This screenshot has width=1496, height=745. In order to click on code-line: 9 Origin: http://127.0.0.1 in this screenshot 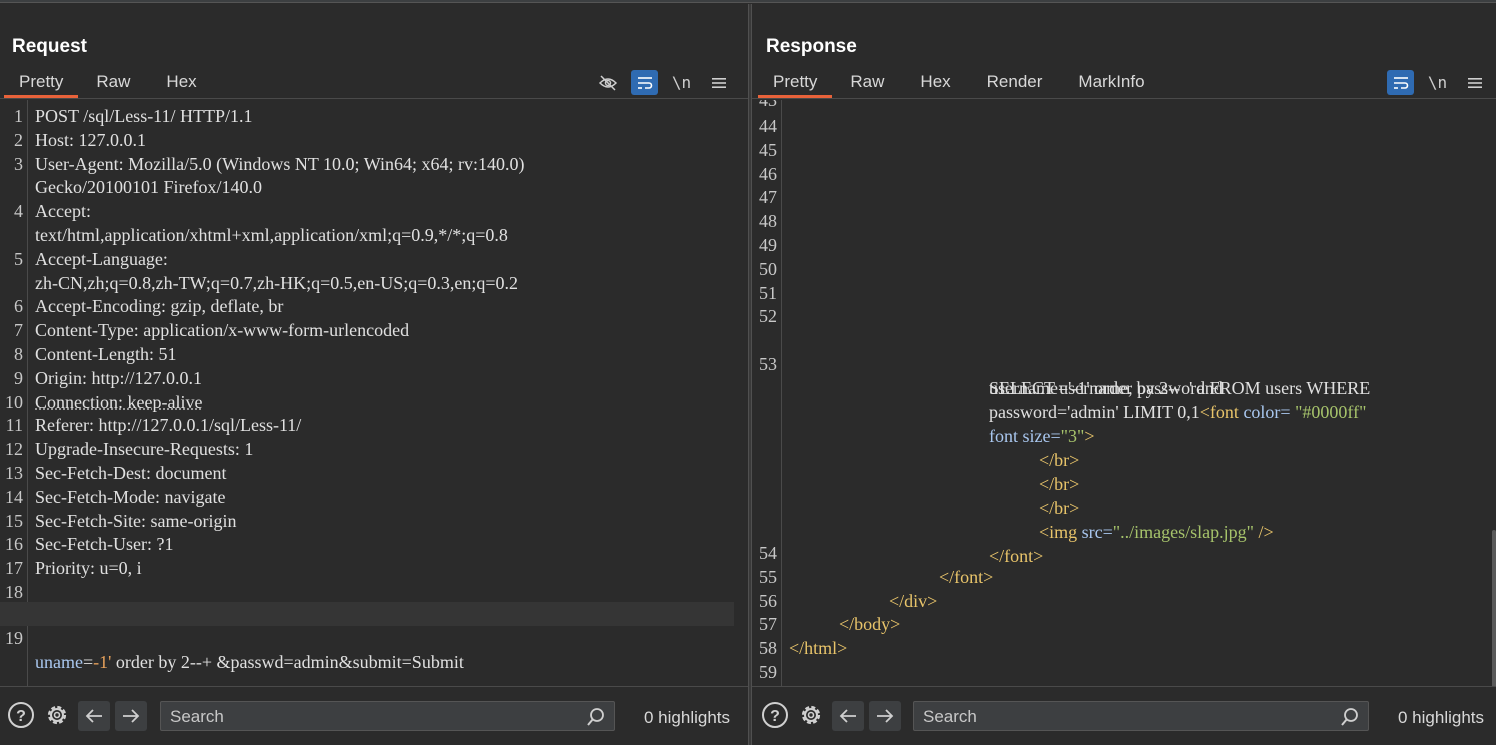, I will do `click(374, 378)`.